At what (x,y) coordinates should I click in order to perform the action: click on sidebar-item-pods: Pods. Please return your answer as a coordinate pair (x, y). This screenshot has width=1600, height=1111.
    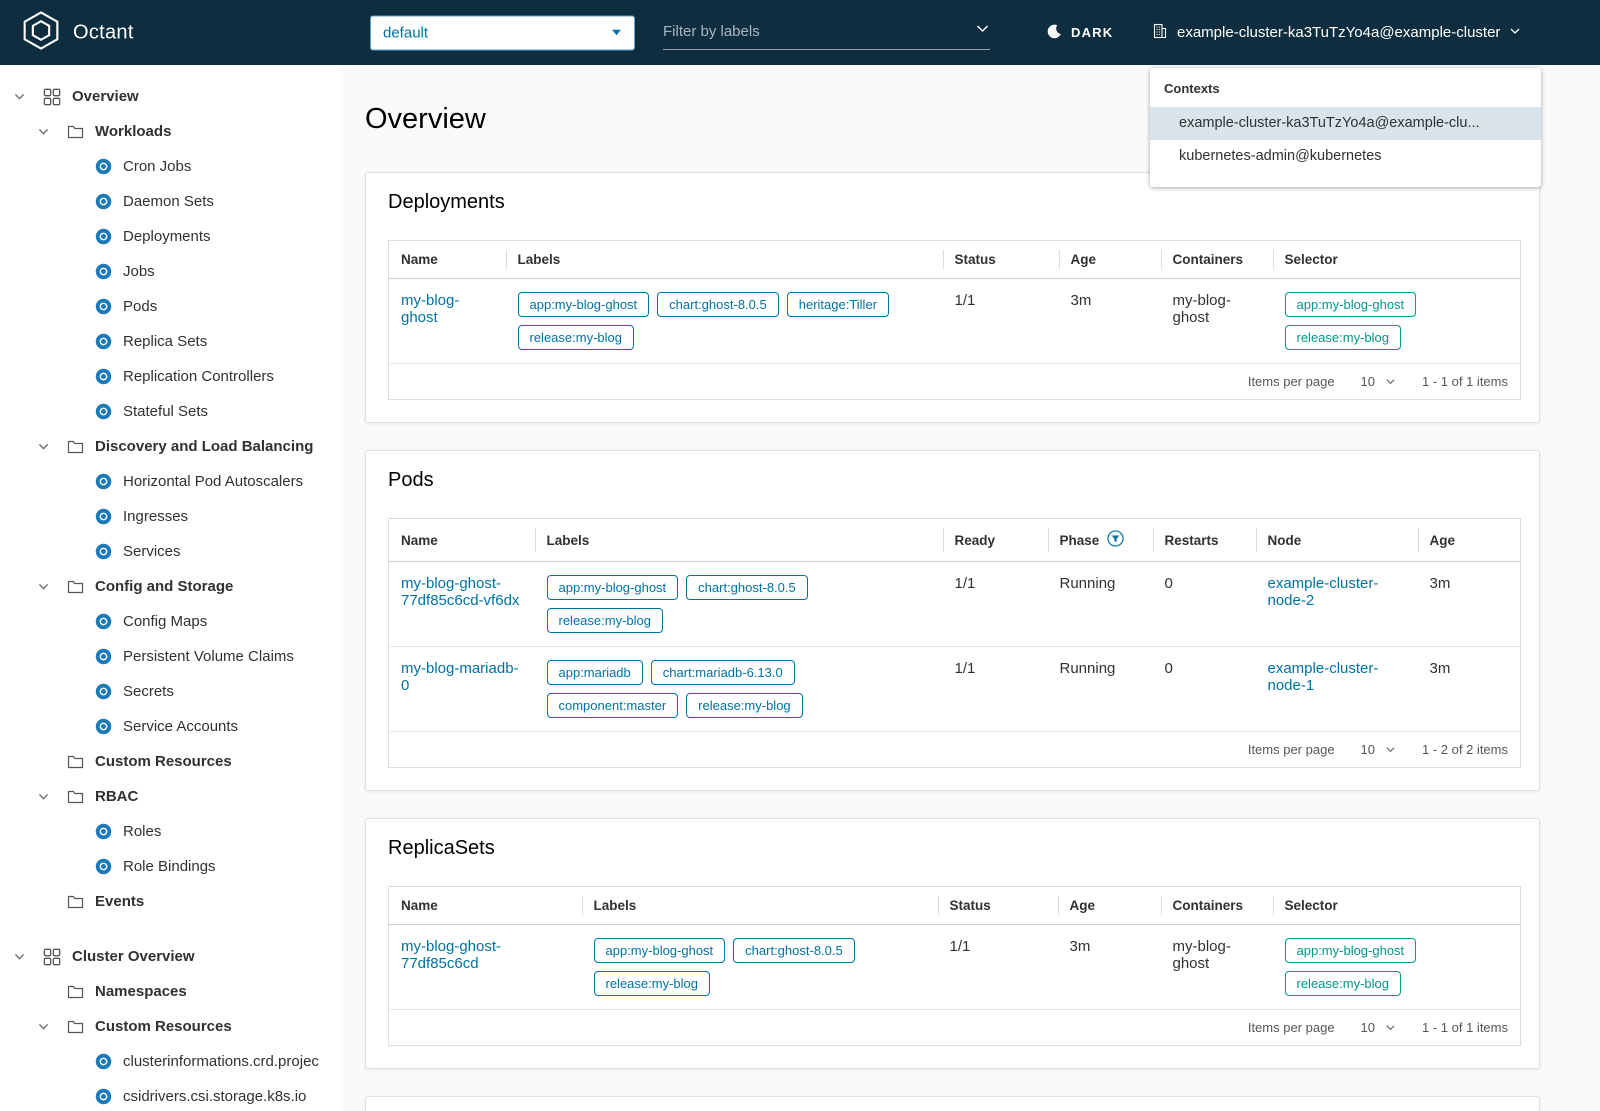
    Looking at the image, I should click on (170, 306).